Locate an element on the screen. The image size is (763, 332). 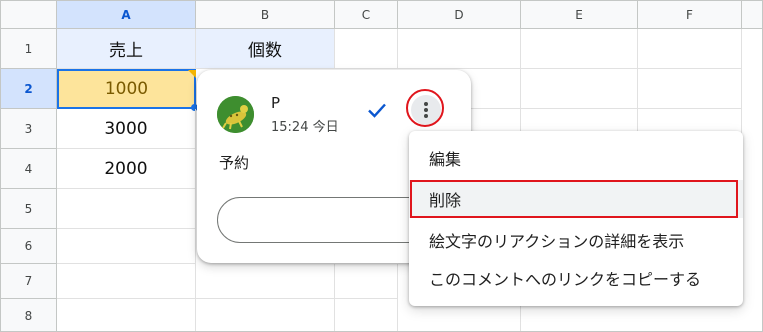
cell-d1 is located at coordinates (459, 49).